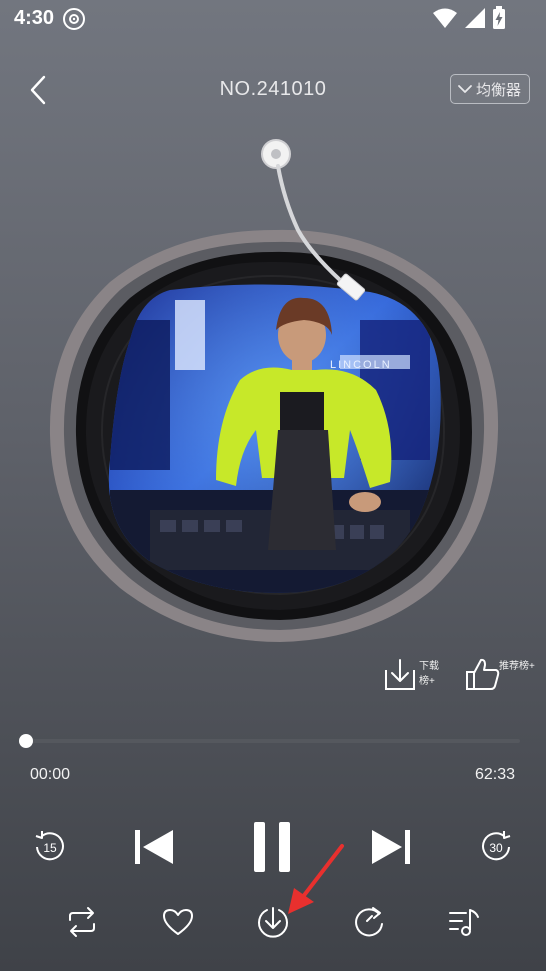  Describe the element at coordinates (50, 774) in the screenshot. I see `current-time: 00:00` at that location.